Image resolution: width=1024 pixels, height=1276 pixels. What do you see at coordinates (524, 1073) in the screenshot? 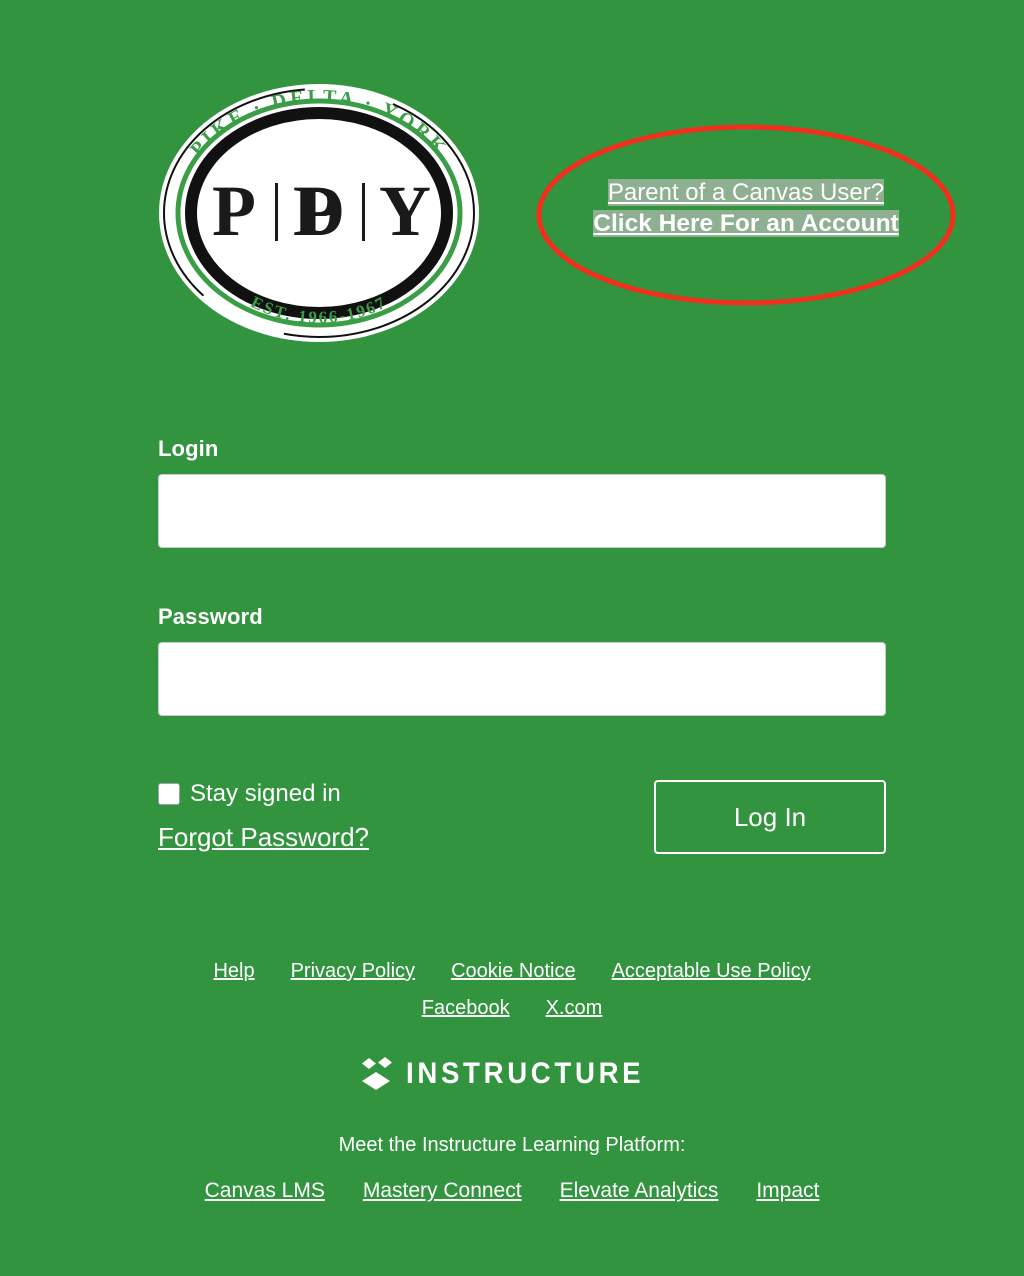
I see `instructure-wordmark: INSTRUCTURE` at bounding box center [524, 1073].